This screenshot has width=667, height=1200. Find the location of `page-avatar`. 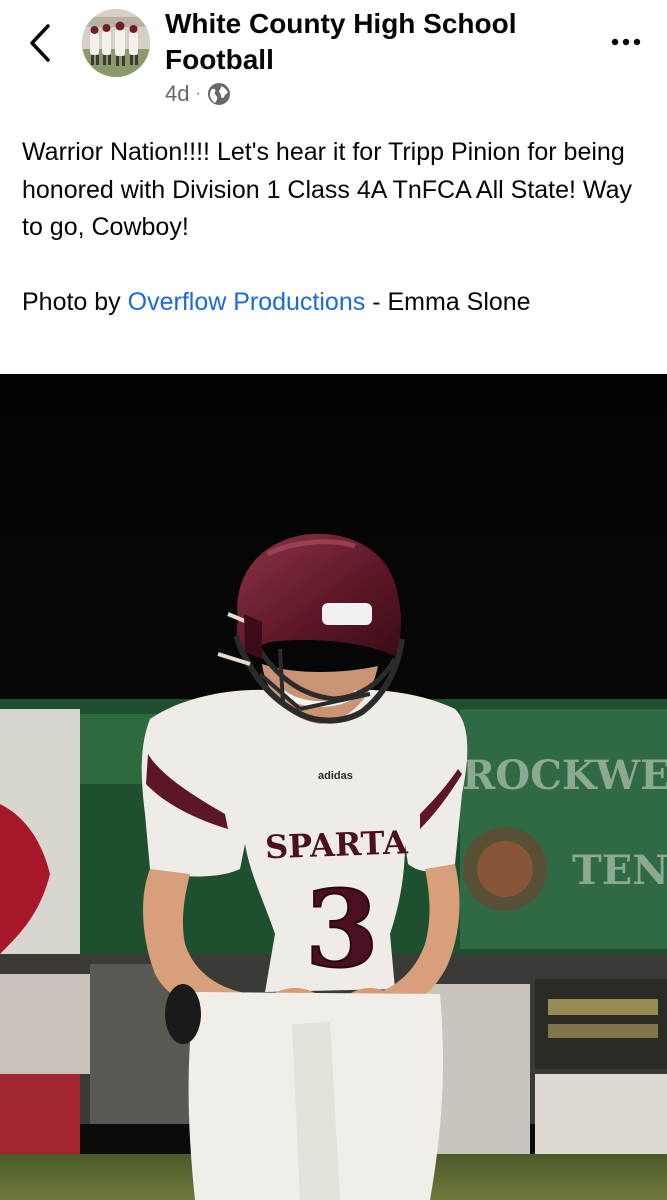

page-avatar is located at coordinates (116, 43).